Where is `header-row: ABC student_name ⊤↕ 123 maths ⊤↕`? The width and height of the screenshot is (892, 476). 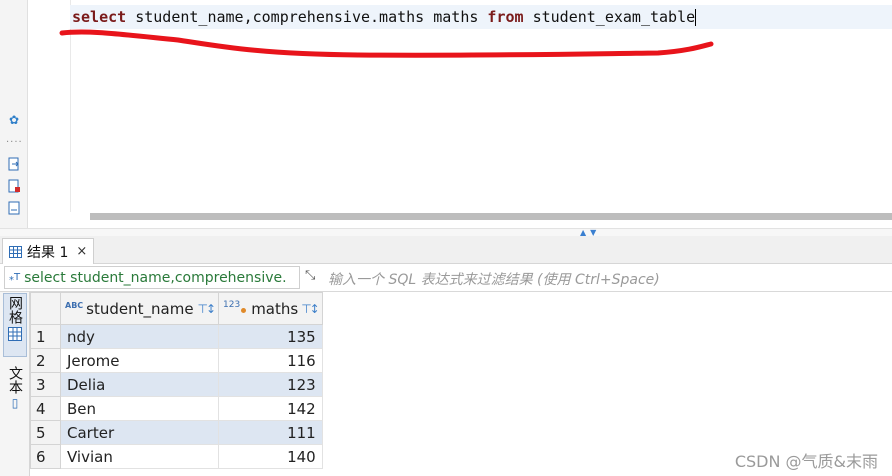 header-row: ABC student_name ⊤↕ 123 maths ⊤↕ is located at coordinates (176, 308).